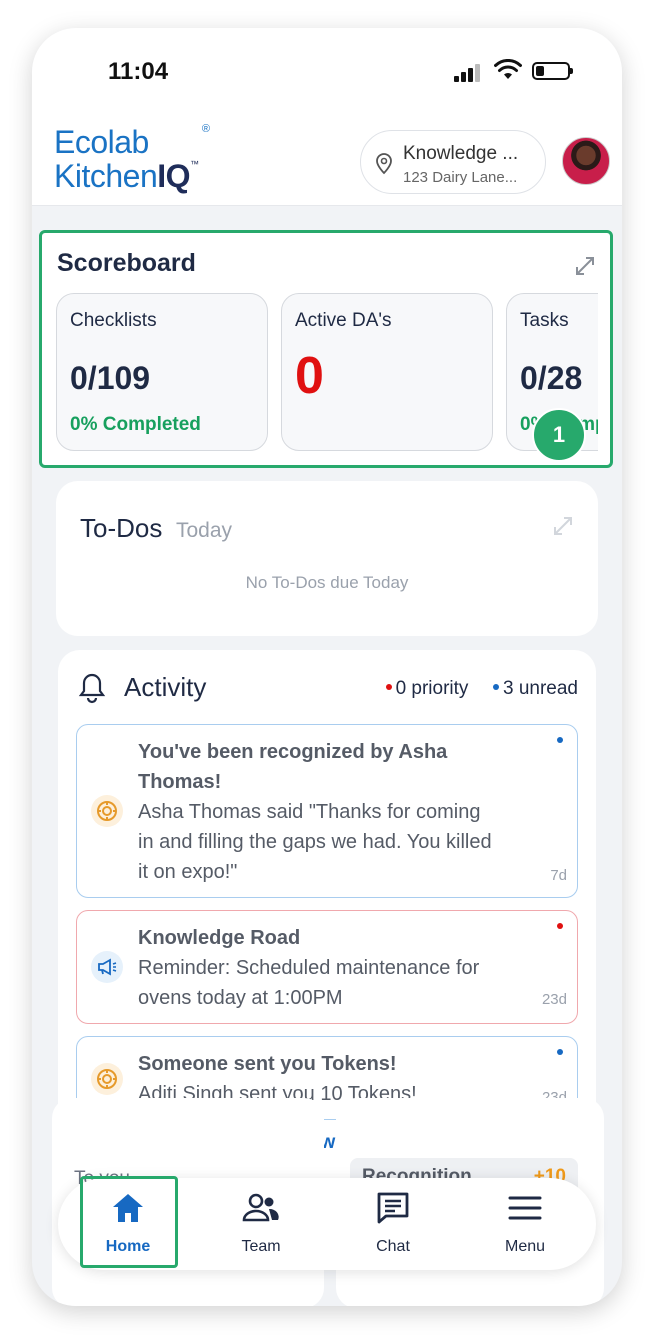 Image resolution: width=654 pixels, height=1342 pixels. What do you see at coordinates (107, 967) in the screenshot?
I see `megaphone-icon` at bounding box center [107, 967].